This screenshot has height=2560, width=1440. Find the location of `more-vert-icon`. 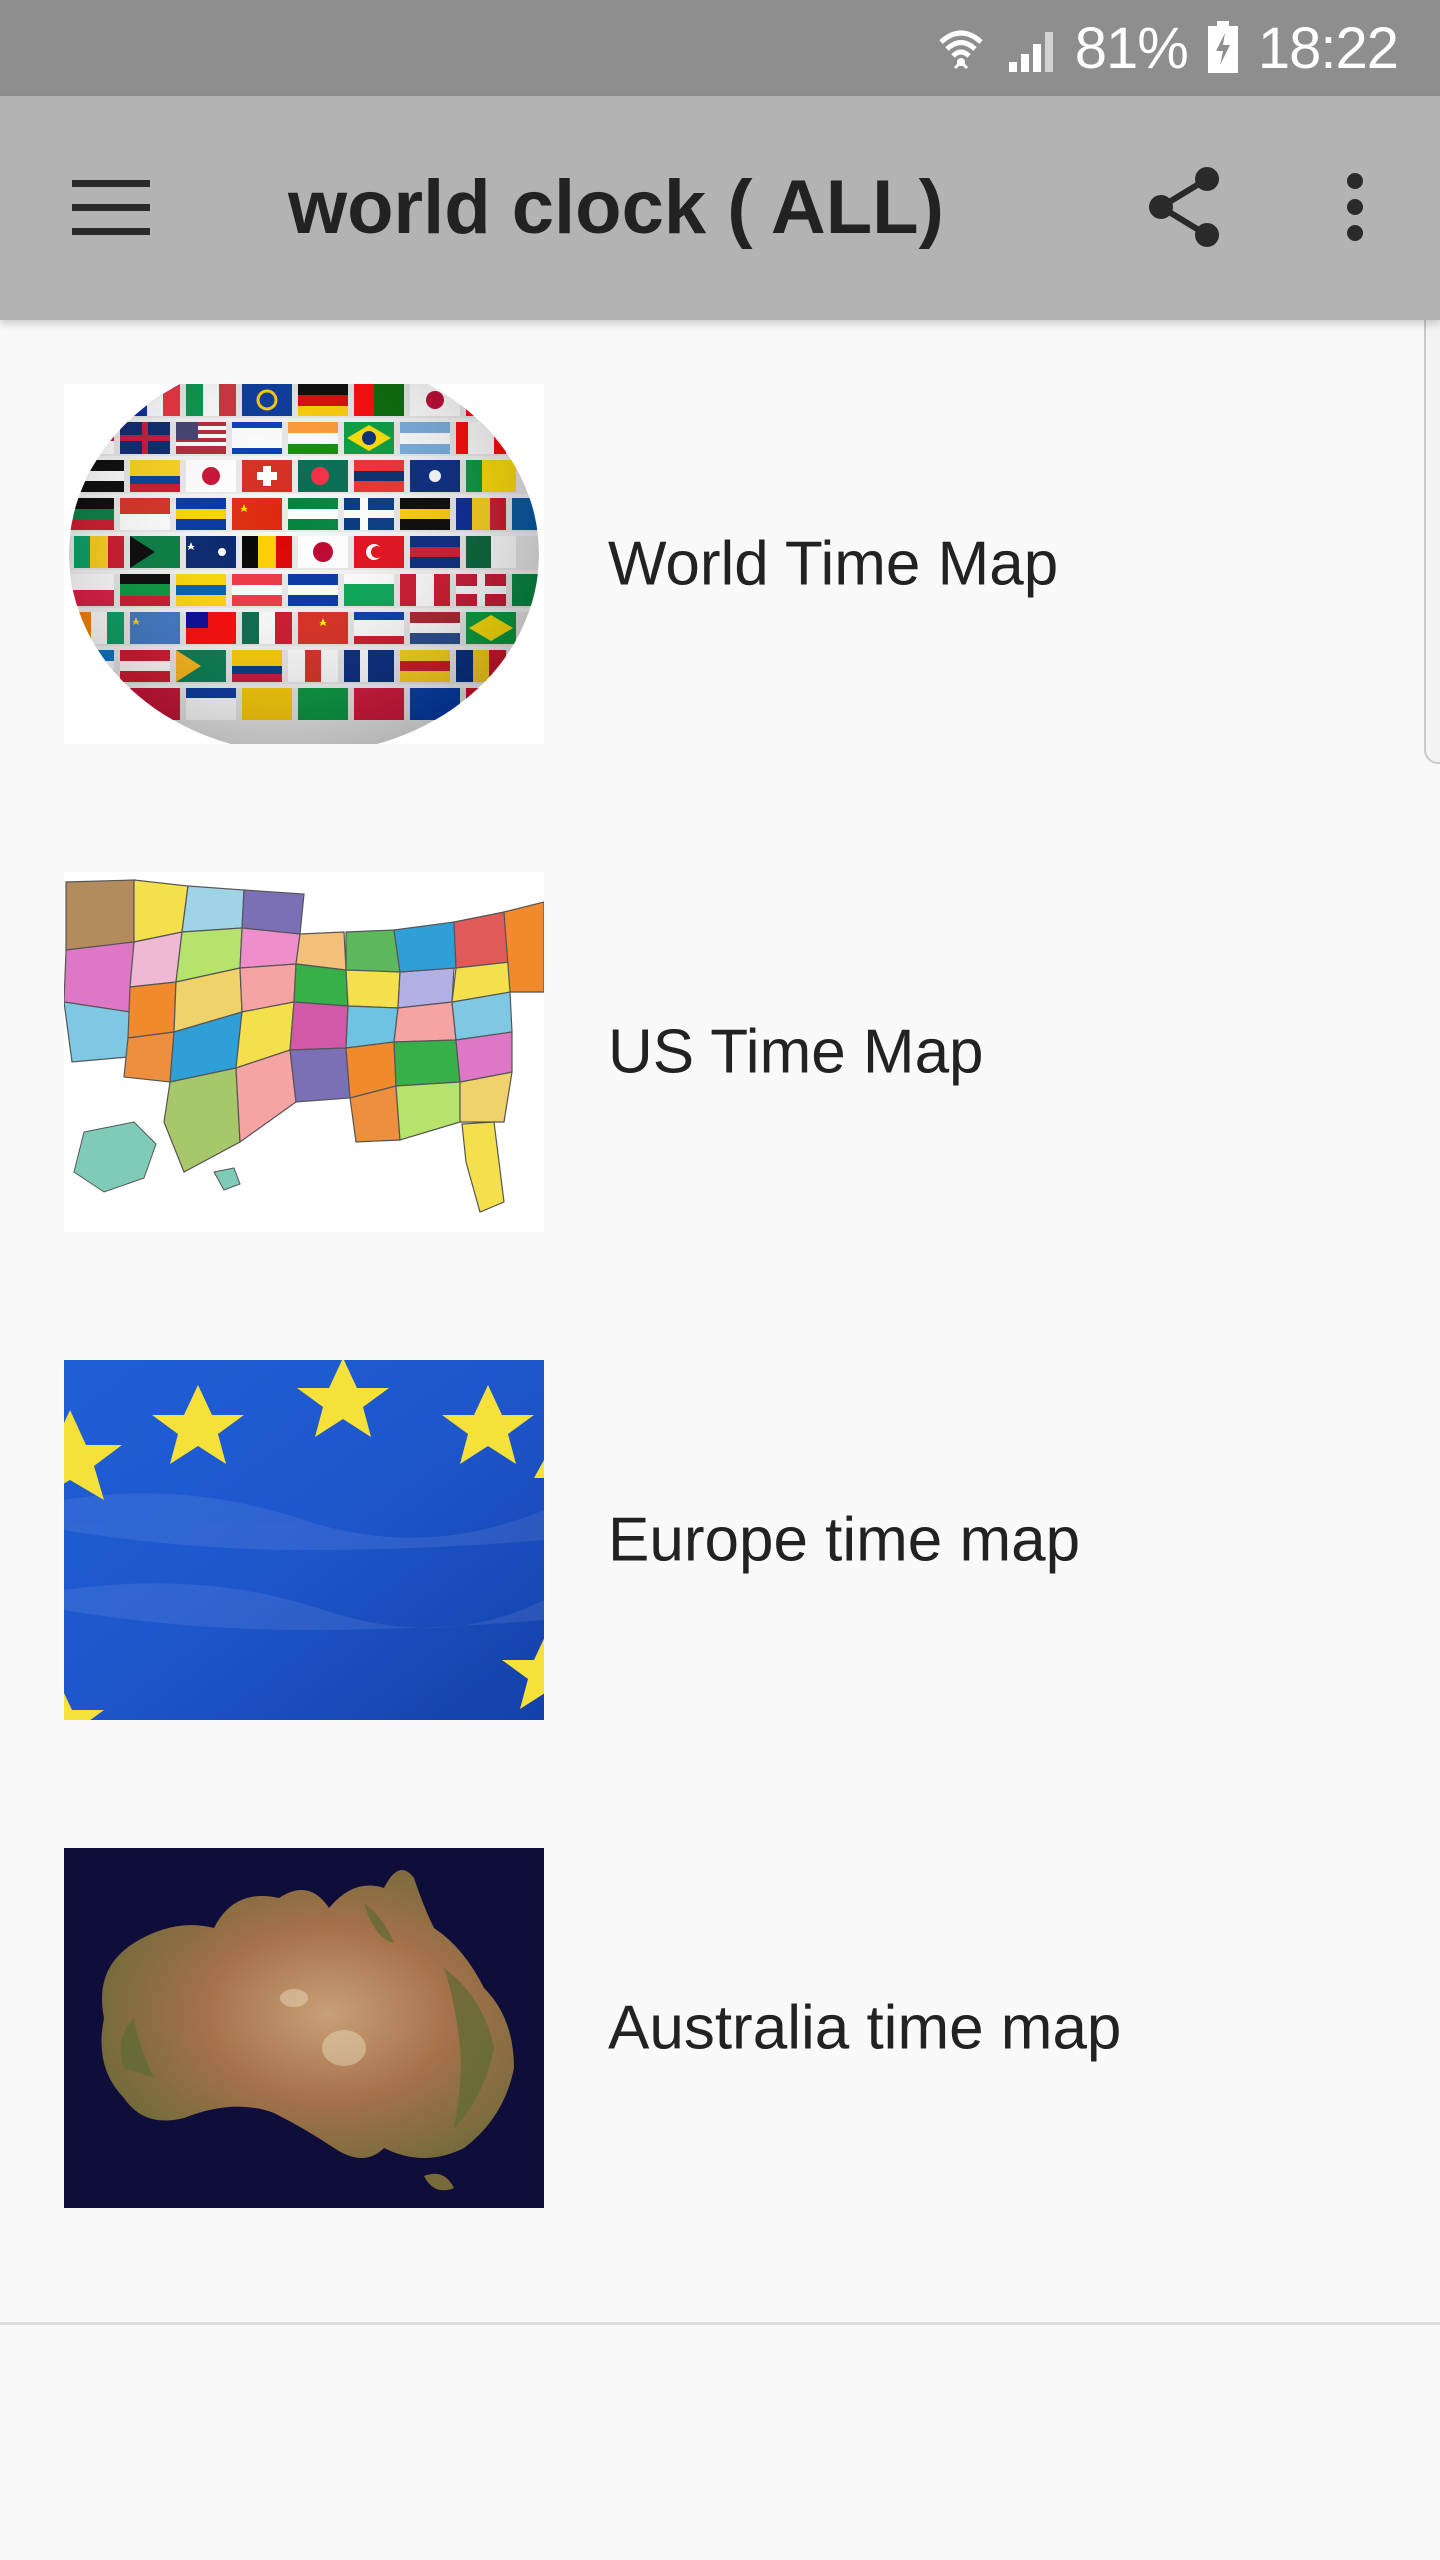

more-vert-icon is located at coordinates (1355, 207).